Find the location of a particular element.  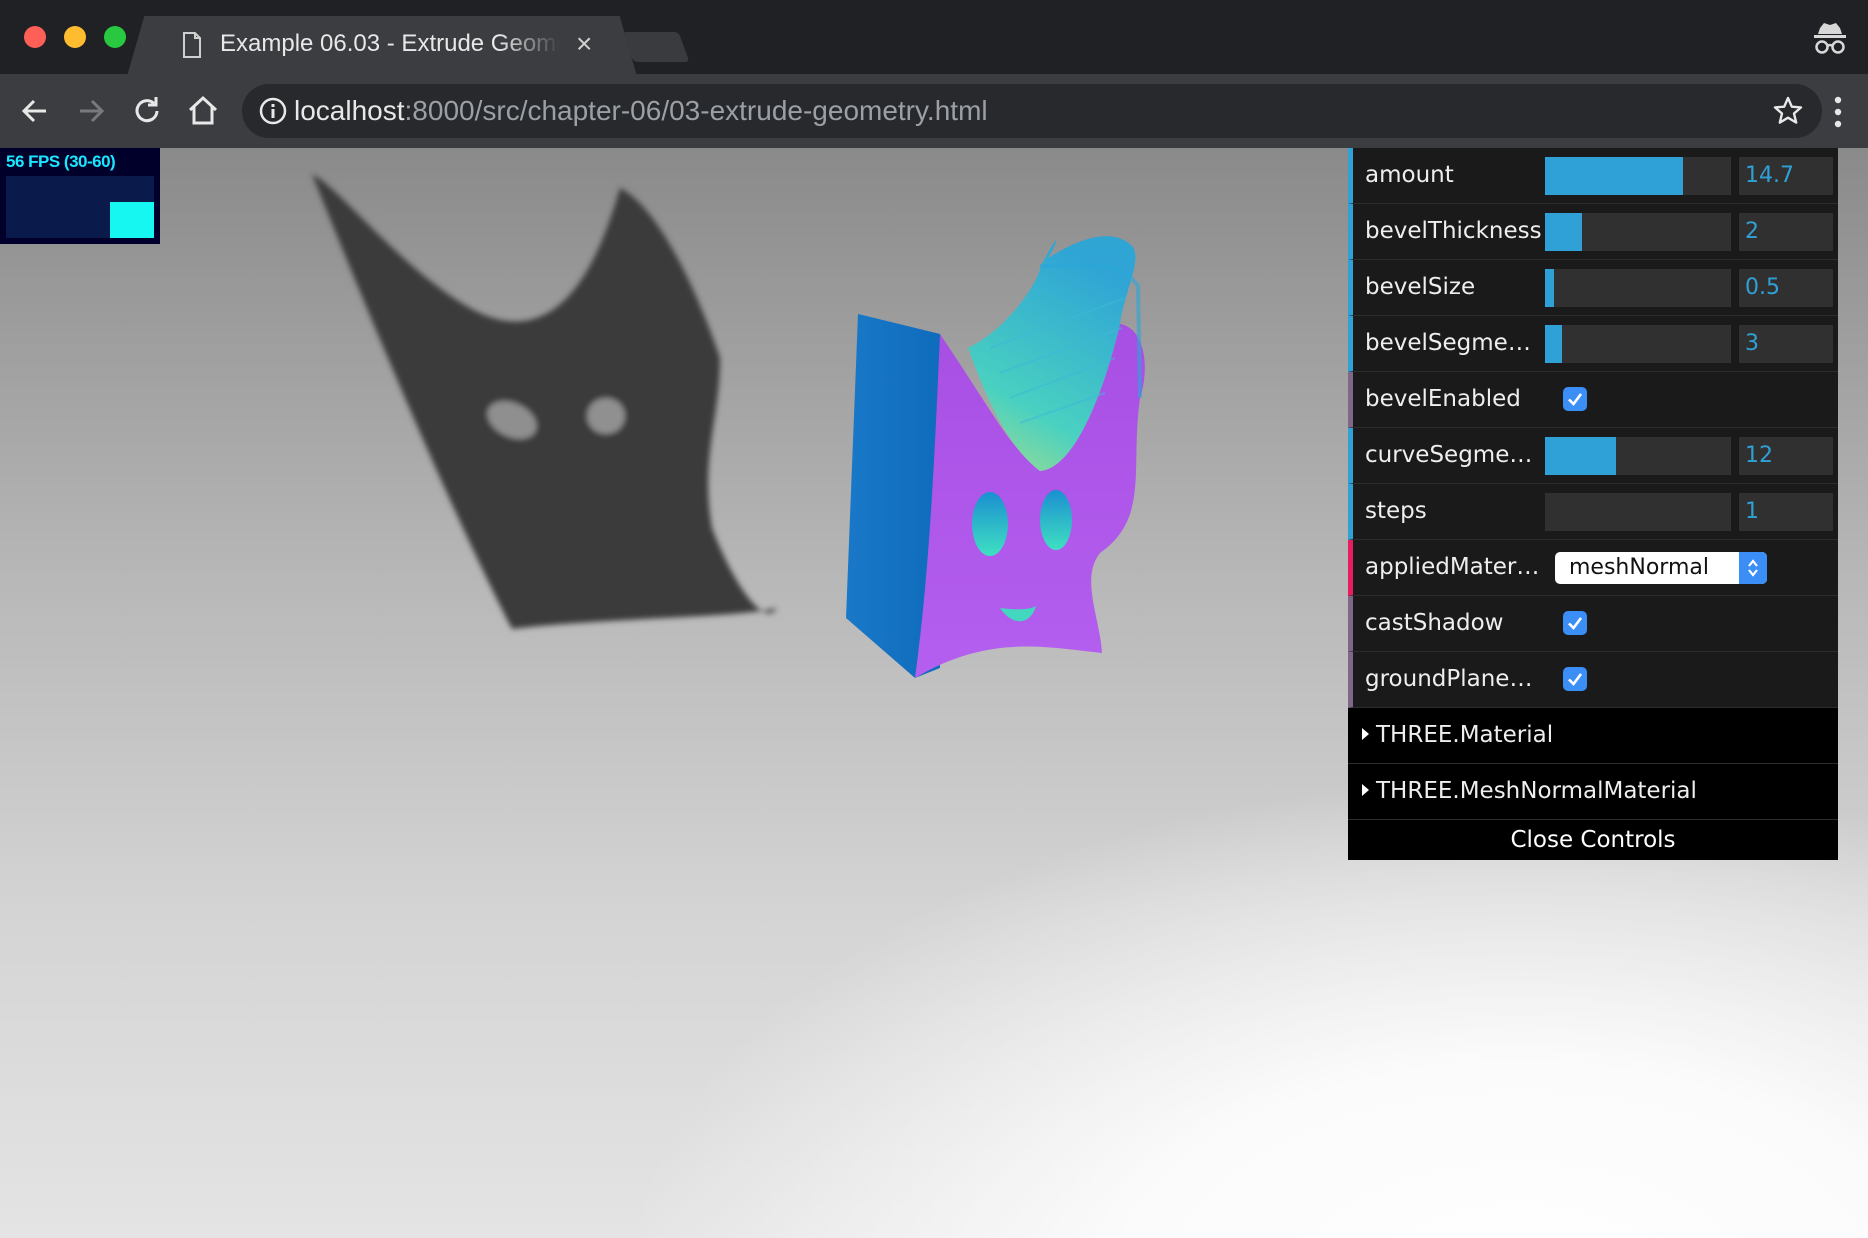

tab-title: Example 06.03 - Extrude Geometry is located at coordinates (390, 43).